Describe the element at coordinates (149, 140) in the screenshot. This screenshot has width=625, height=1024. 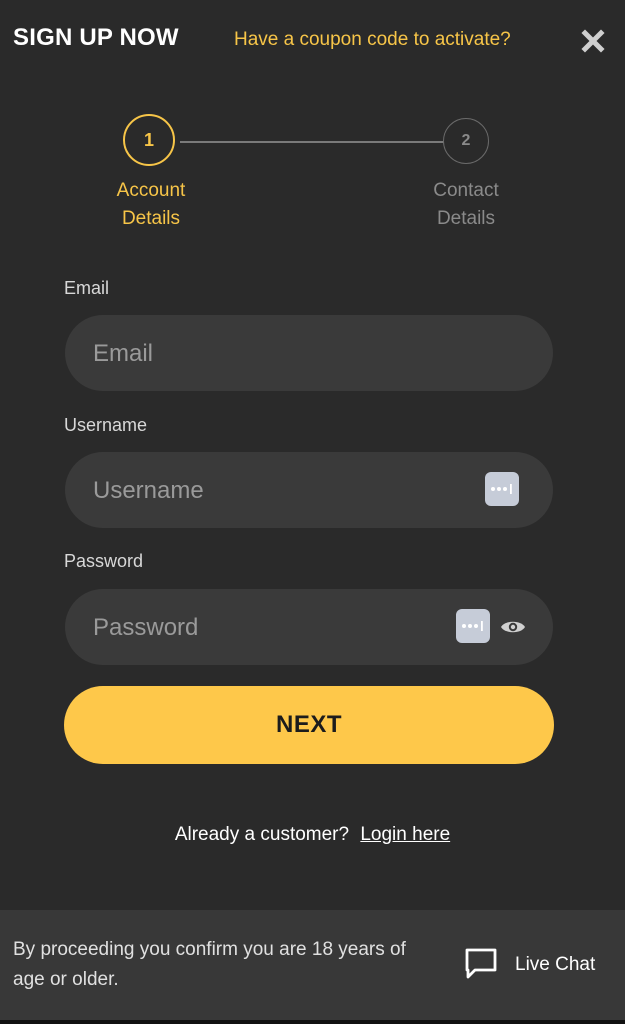
I see `step-1-indicator: 1` at that location.